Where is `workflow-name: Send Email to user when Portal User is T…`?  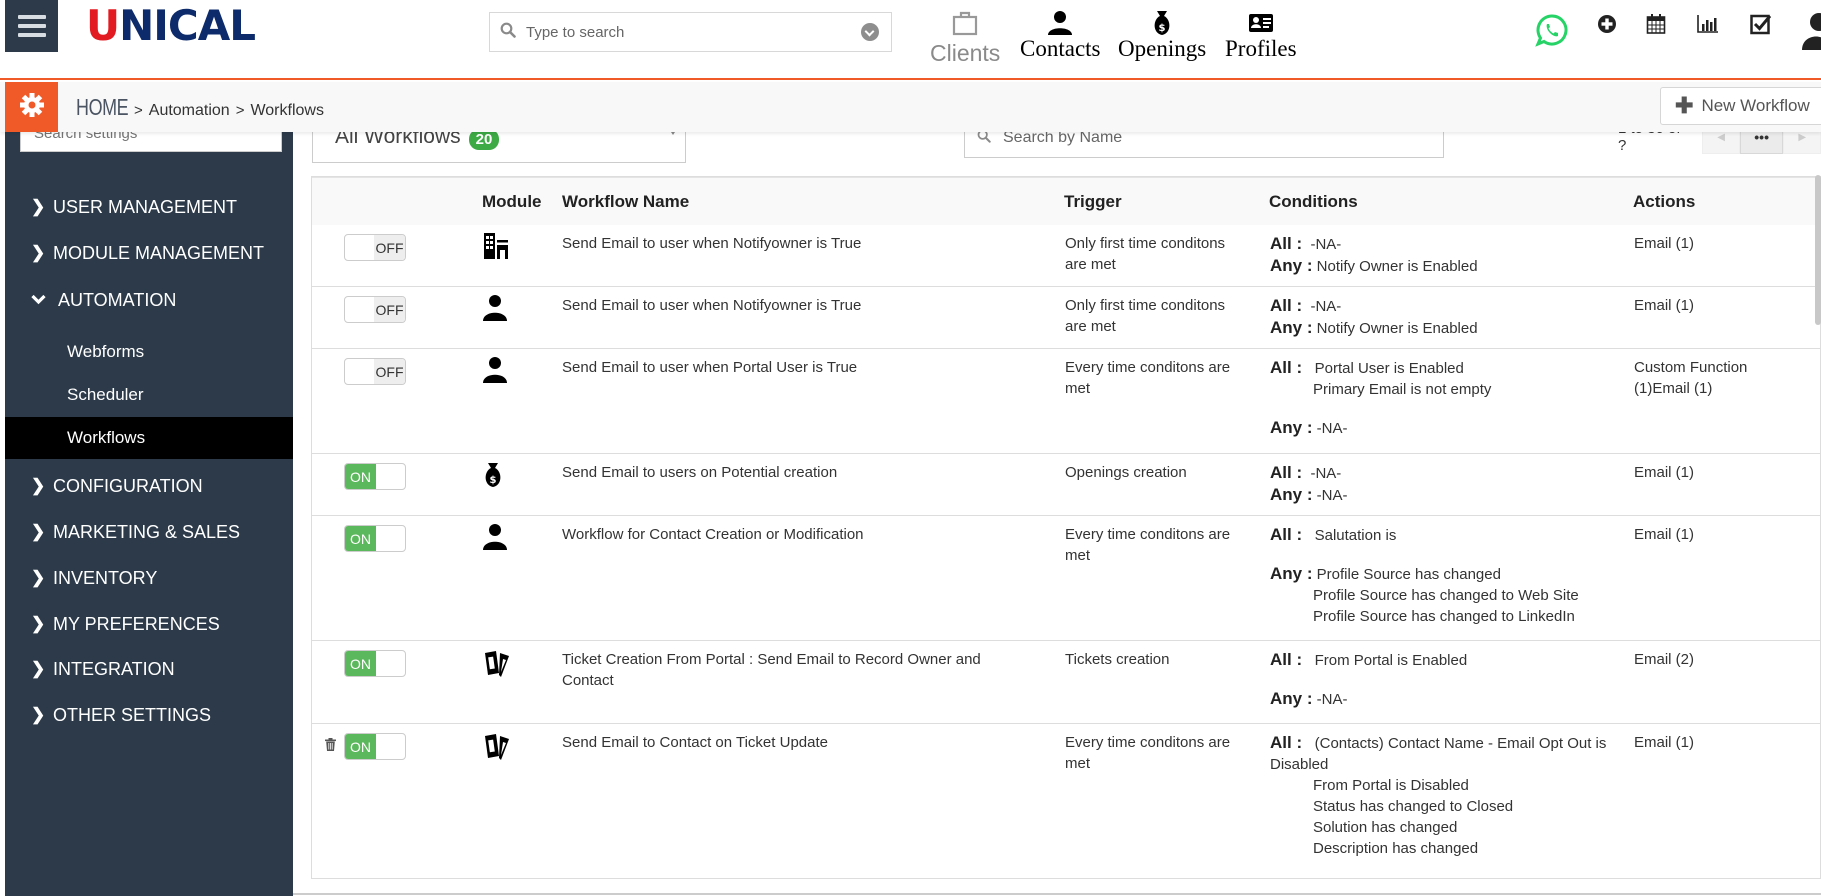
workflow-name: Send Email to user when Portal User is T… is located at coordinates (782, 367).